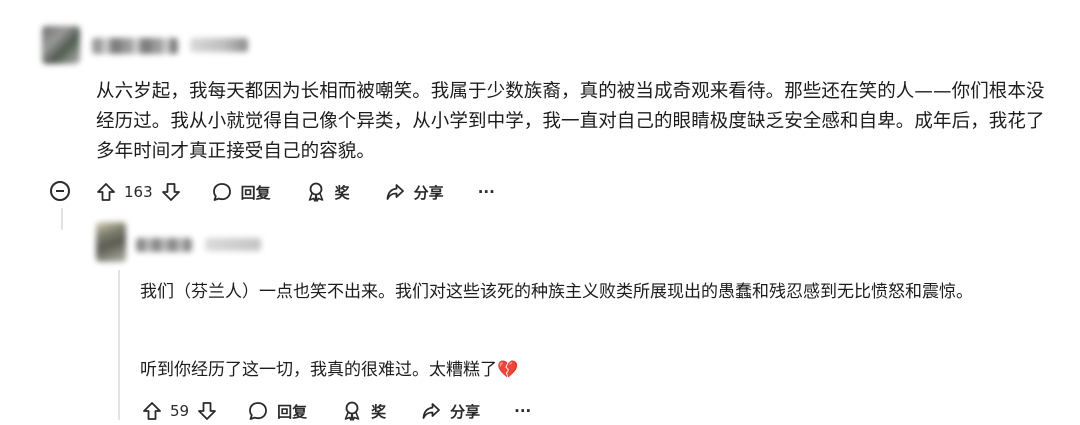 This screenshot has height=425, width=1080. Describe the element at coordinates (508, 370) in the screenshot. I see `broken-heart-emoji: 💔` at that location.